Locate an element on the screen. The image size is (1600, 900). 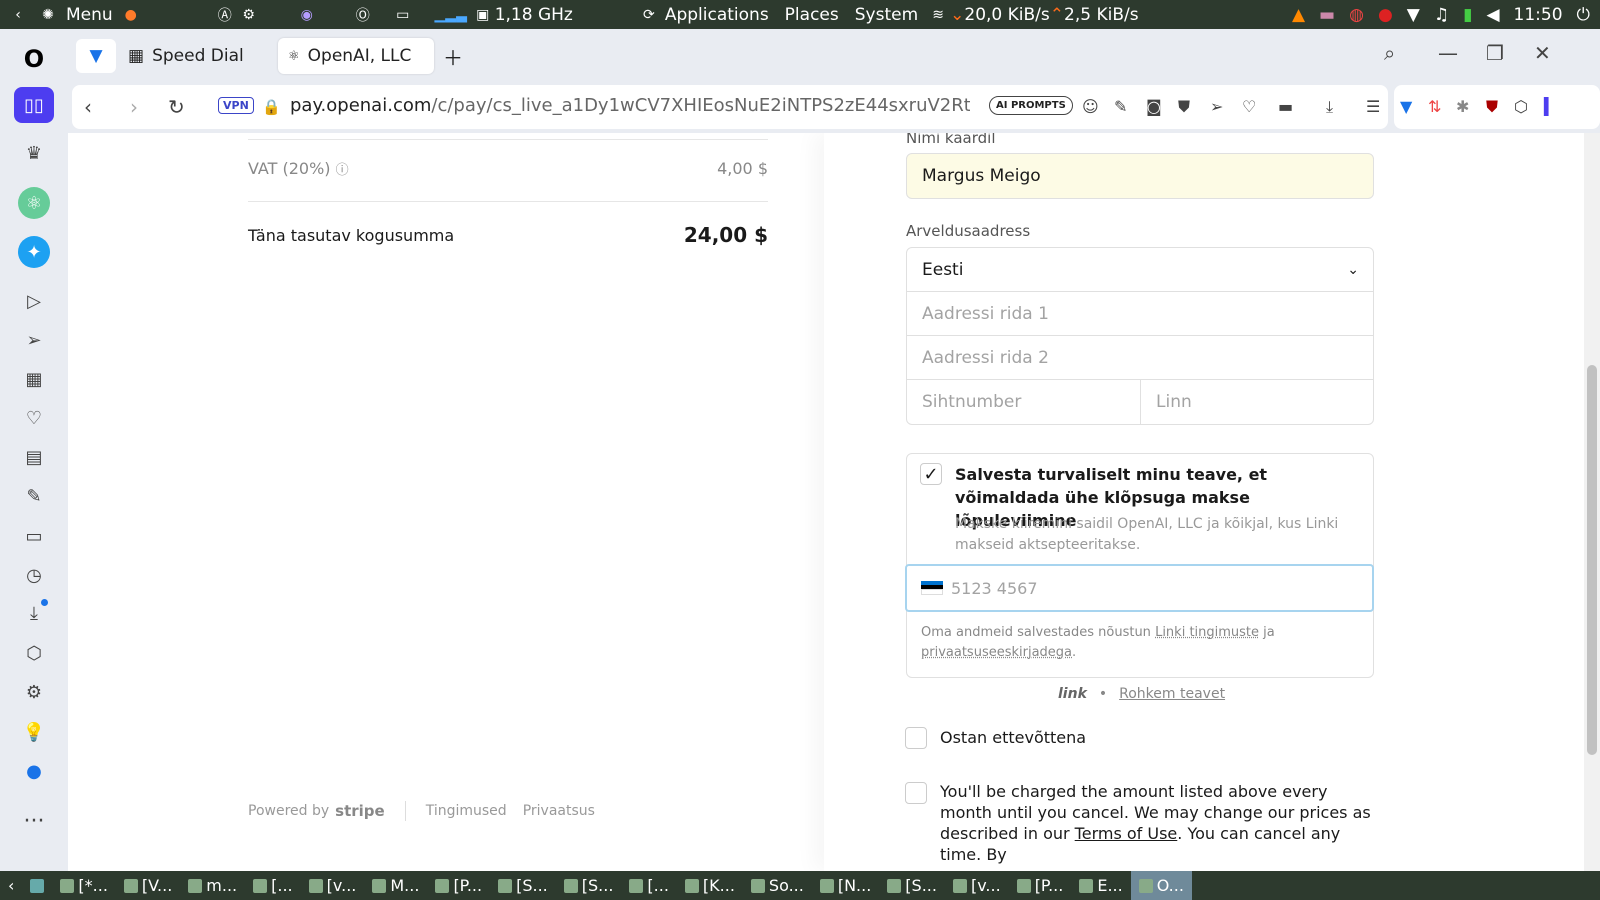
bell-icon: ♫ is located at coordinates (1441, 15).